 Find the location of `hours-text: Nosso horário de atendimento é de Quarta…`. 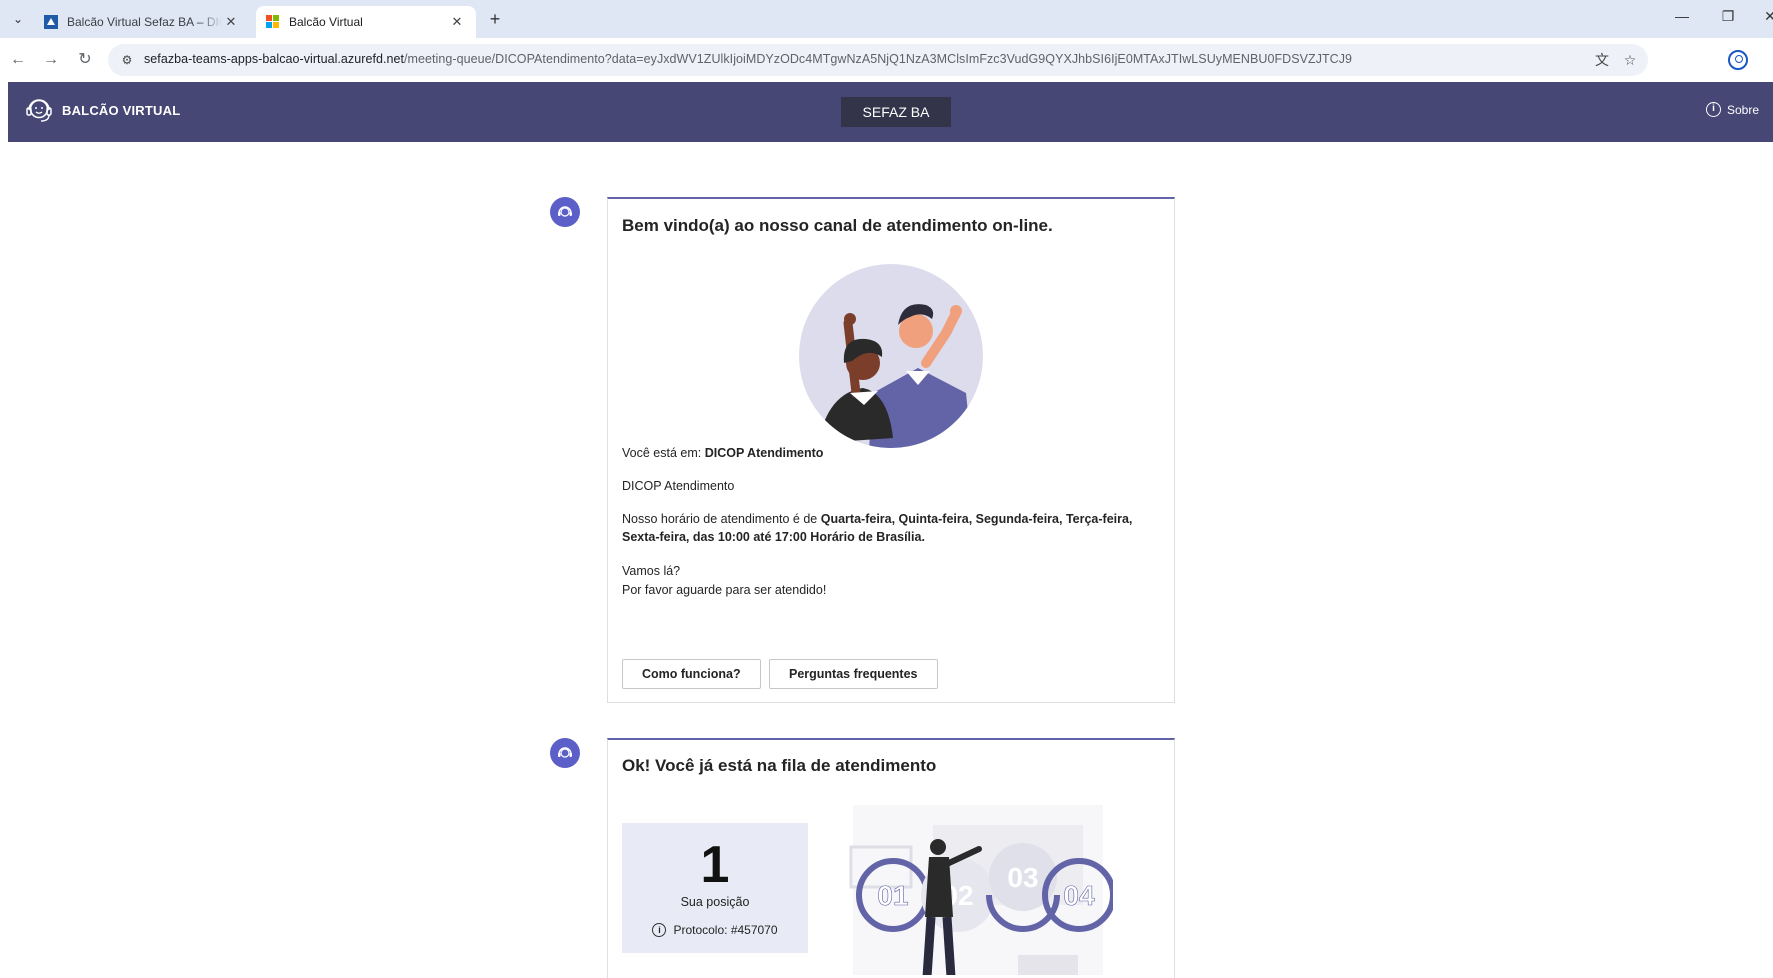

hours-text: Nosso horário de atendimento é de Quarta… is located at coordinates (882, 528).